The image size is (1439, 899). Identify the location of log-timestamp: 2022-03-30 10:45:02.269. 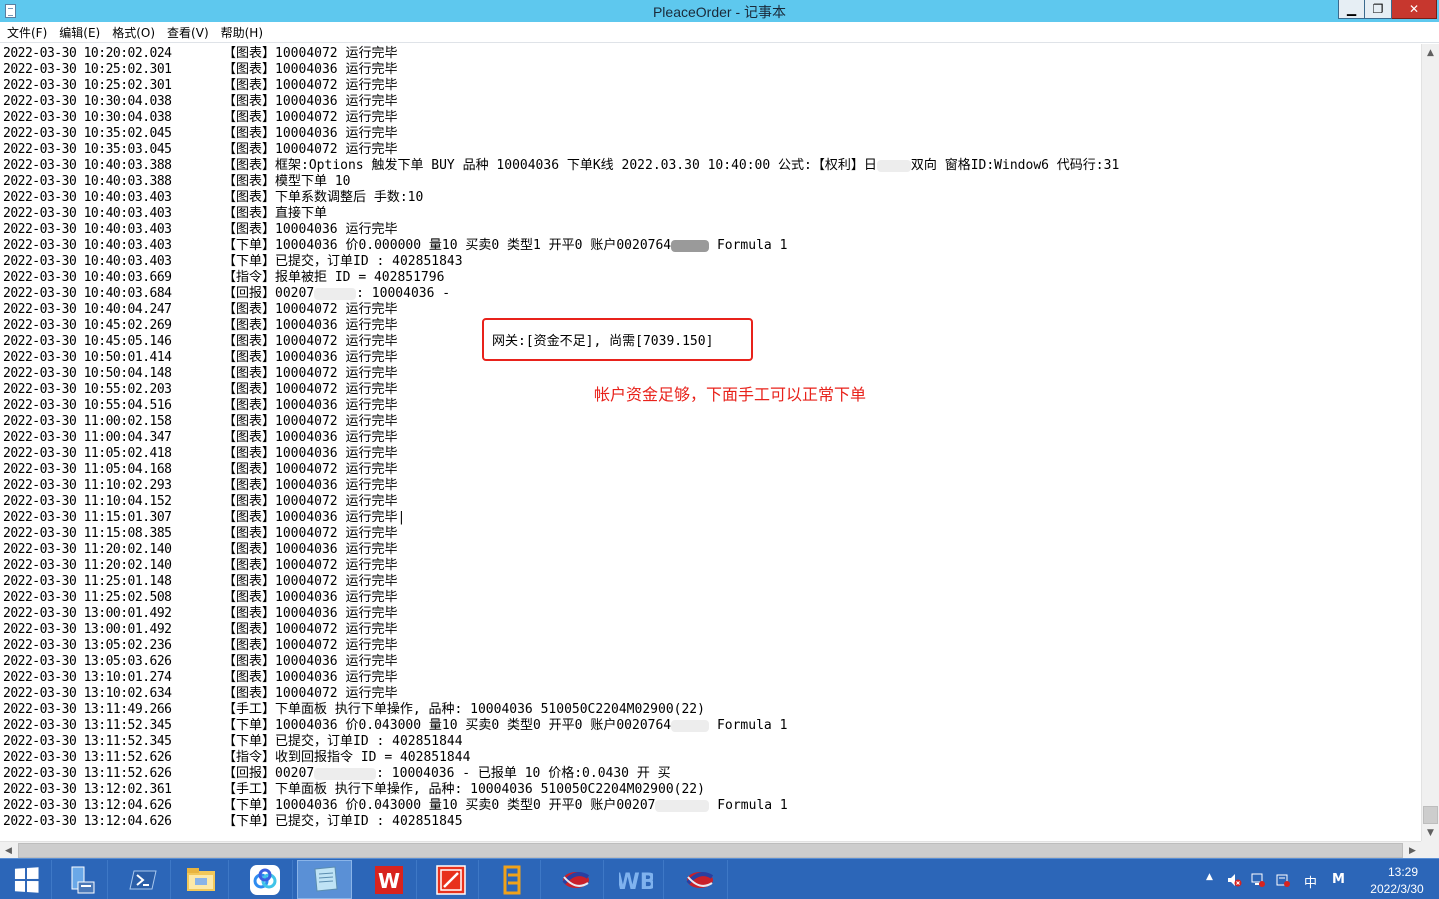
(87, 325).